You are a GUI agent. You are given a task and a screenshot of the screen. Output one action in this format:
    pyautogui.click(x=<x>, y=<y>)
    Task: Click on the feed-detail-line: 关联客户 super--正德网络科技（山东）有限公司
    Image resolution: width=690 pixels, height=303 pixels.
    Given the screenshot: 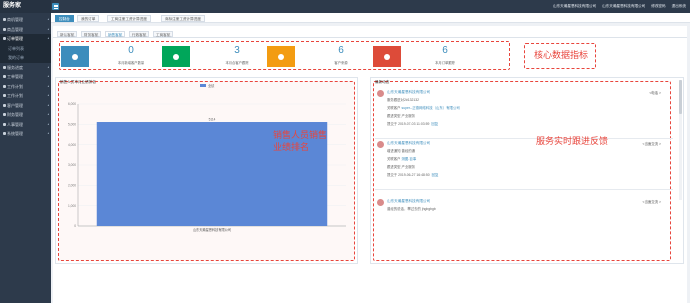 What is the action you would take?
    pyautogui.click(x=423, y=107)
    